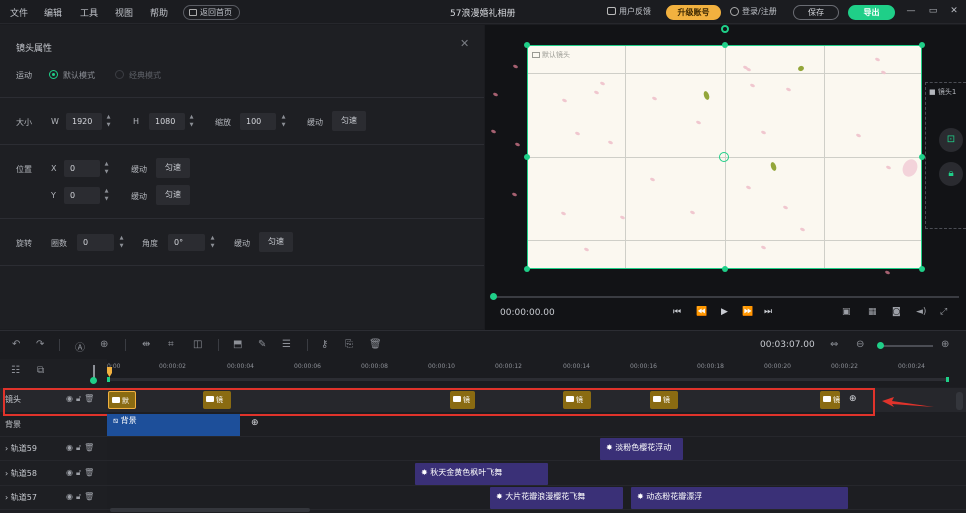 The image size is (966, 513). Describe the element at coordinates (349, 344) in the screenshot. I see `copy-icon: ⎘` at that location.